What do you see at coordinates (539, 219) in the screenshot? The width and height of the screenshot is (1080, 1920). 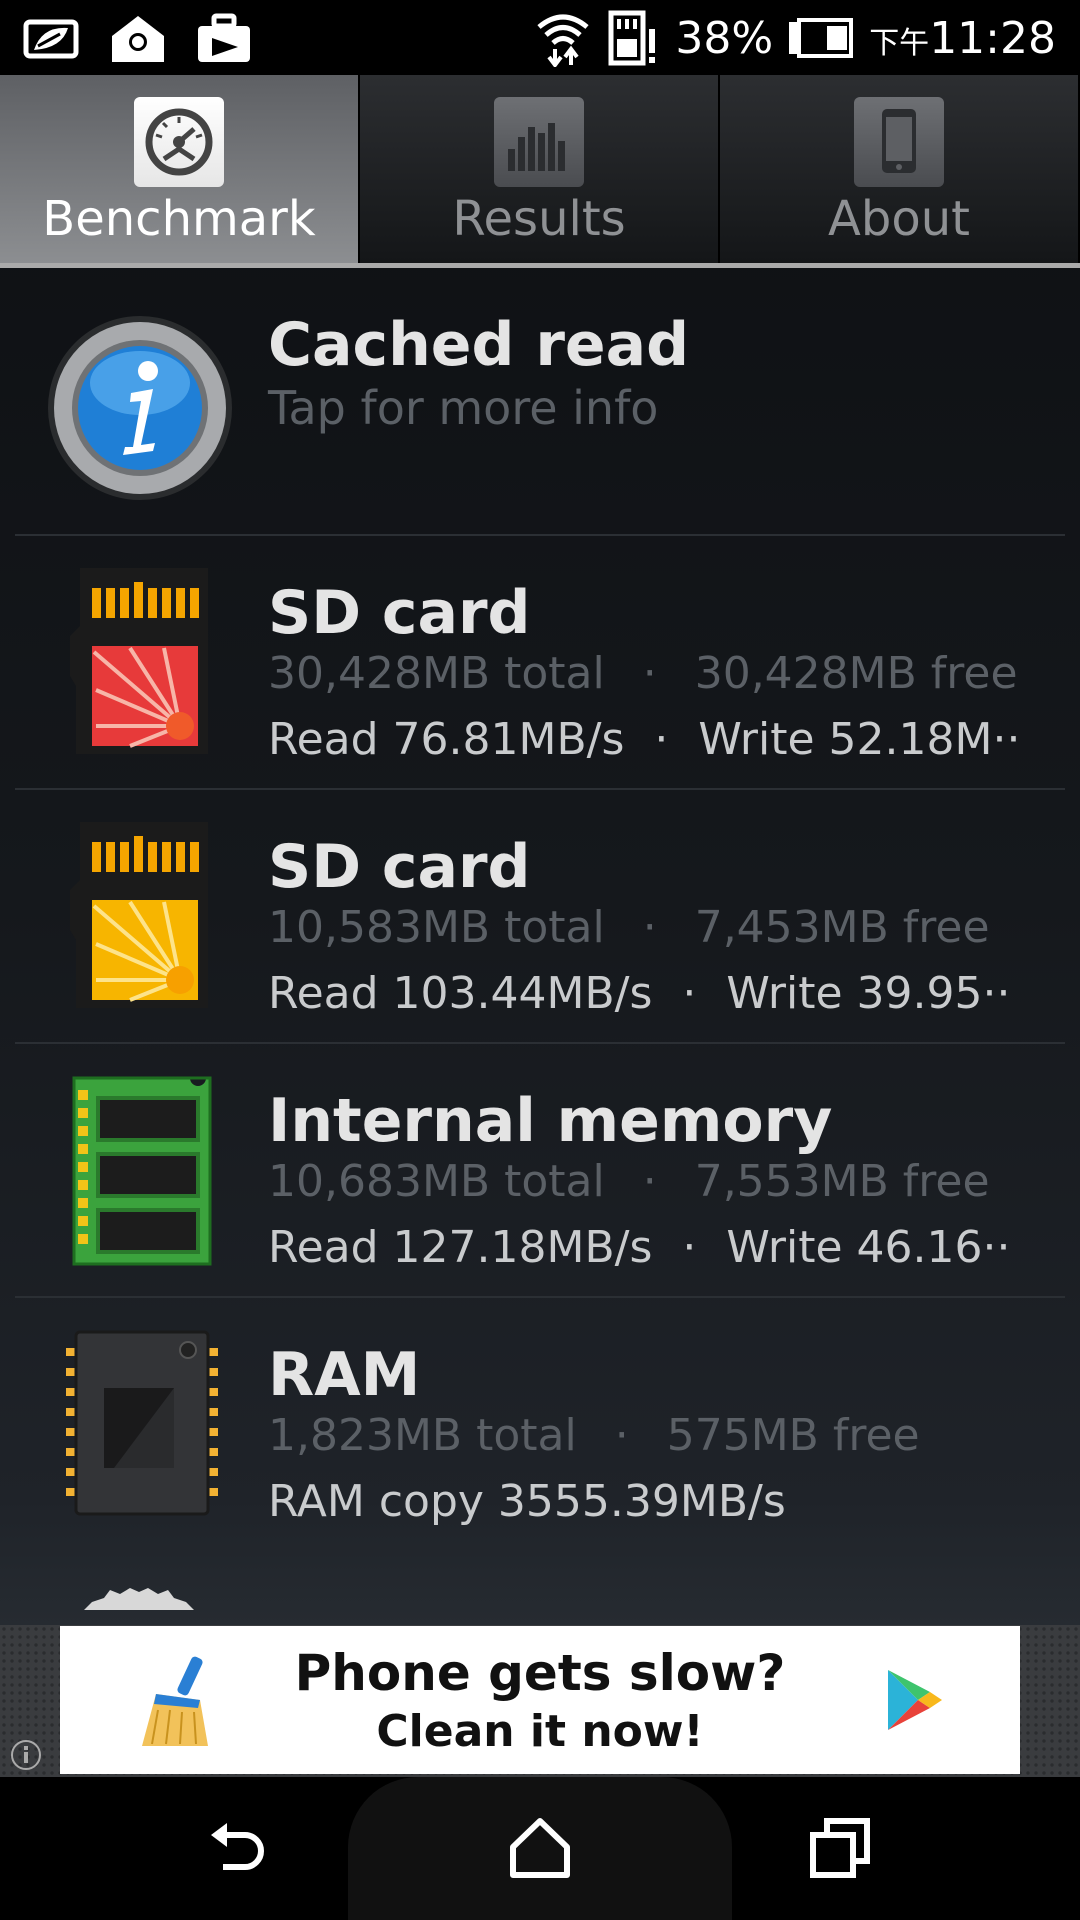 I see `tab-label-results: Results` at bounding box center [539, 219].